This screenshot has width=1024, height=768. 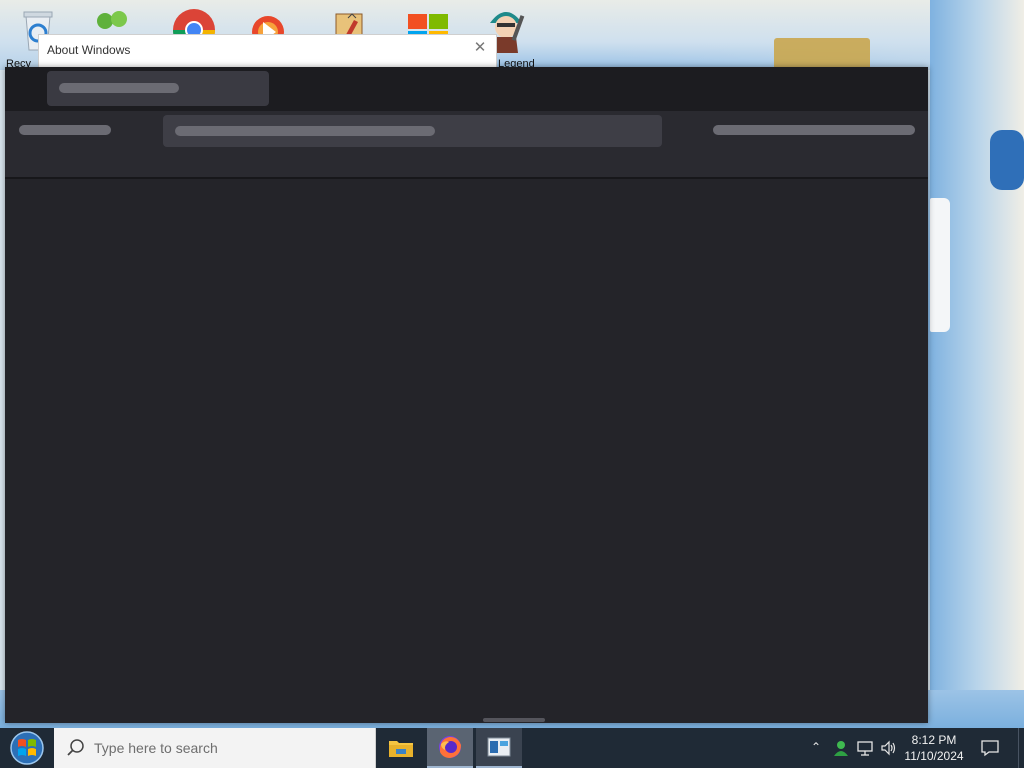 I want to click on firefox-icon, so click(x=450, y=747).